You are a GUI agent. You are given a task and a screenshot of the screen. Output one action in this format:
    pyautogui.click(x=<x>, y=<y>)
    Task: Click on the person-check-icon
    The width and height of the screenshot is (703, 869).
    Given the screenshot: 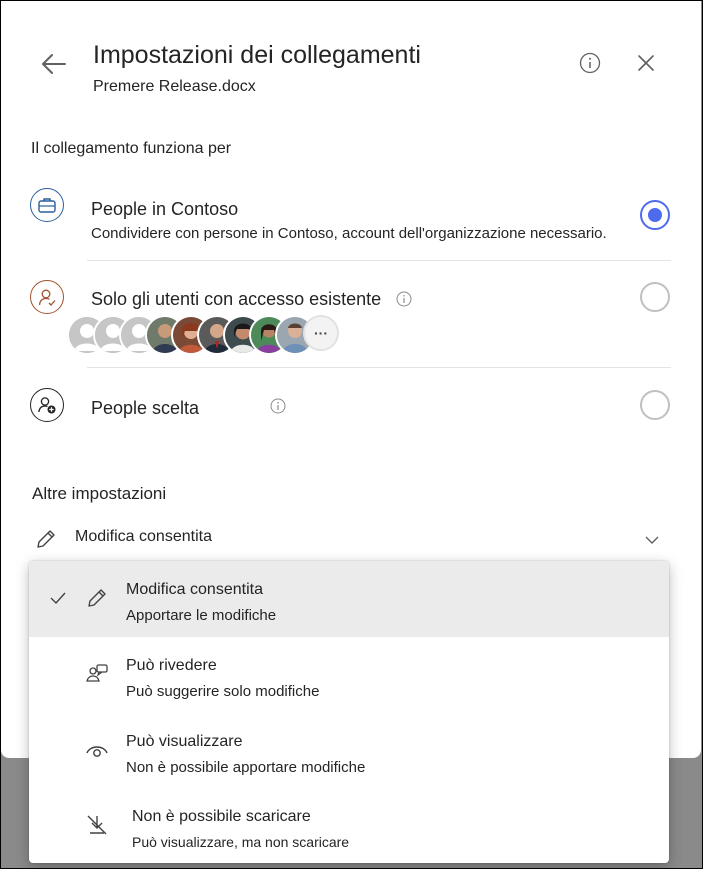 What is the action you would take?
    pyautogui.click(x=47, y=297)
    